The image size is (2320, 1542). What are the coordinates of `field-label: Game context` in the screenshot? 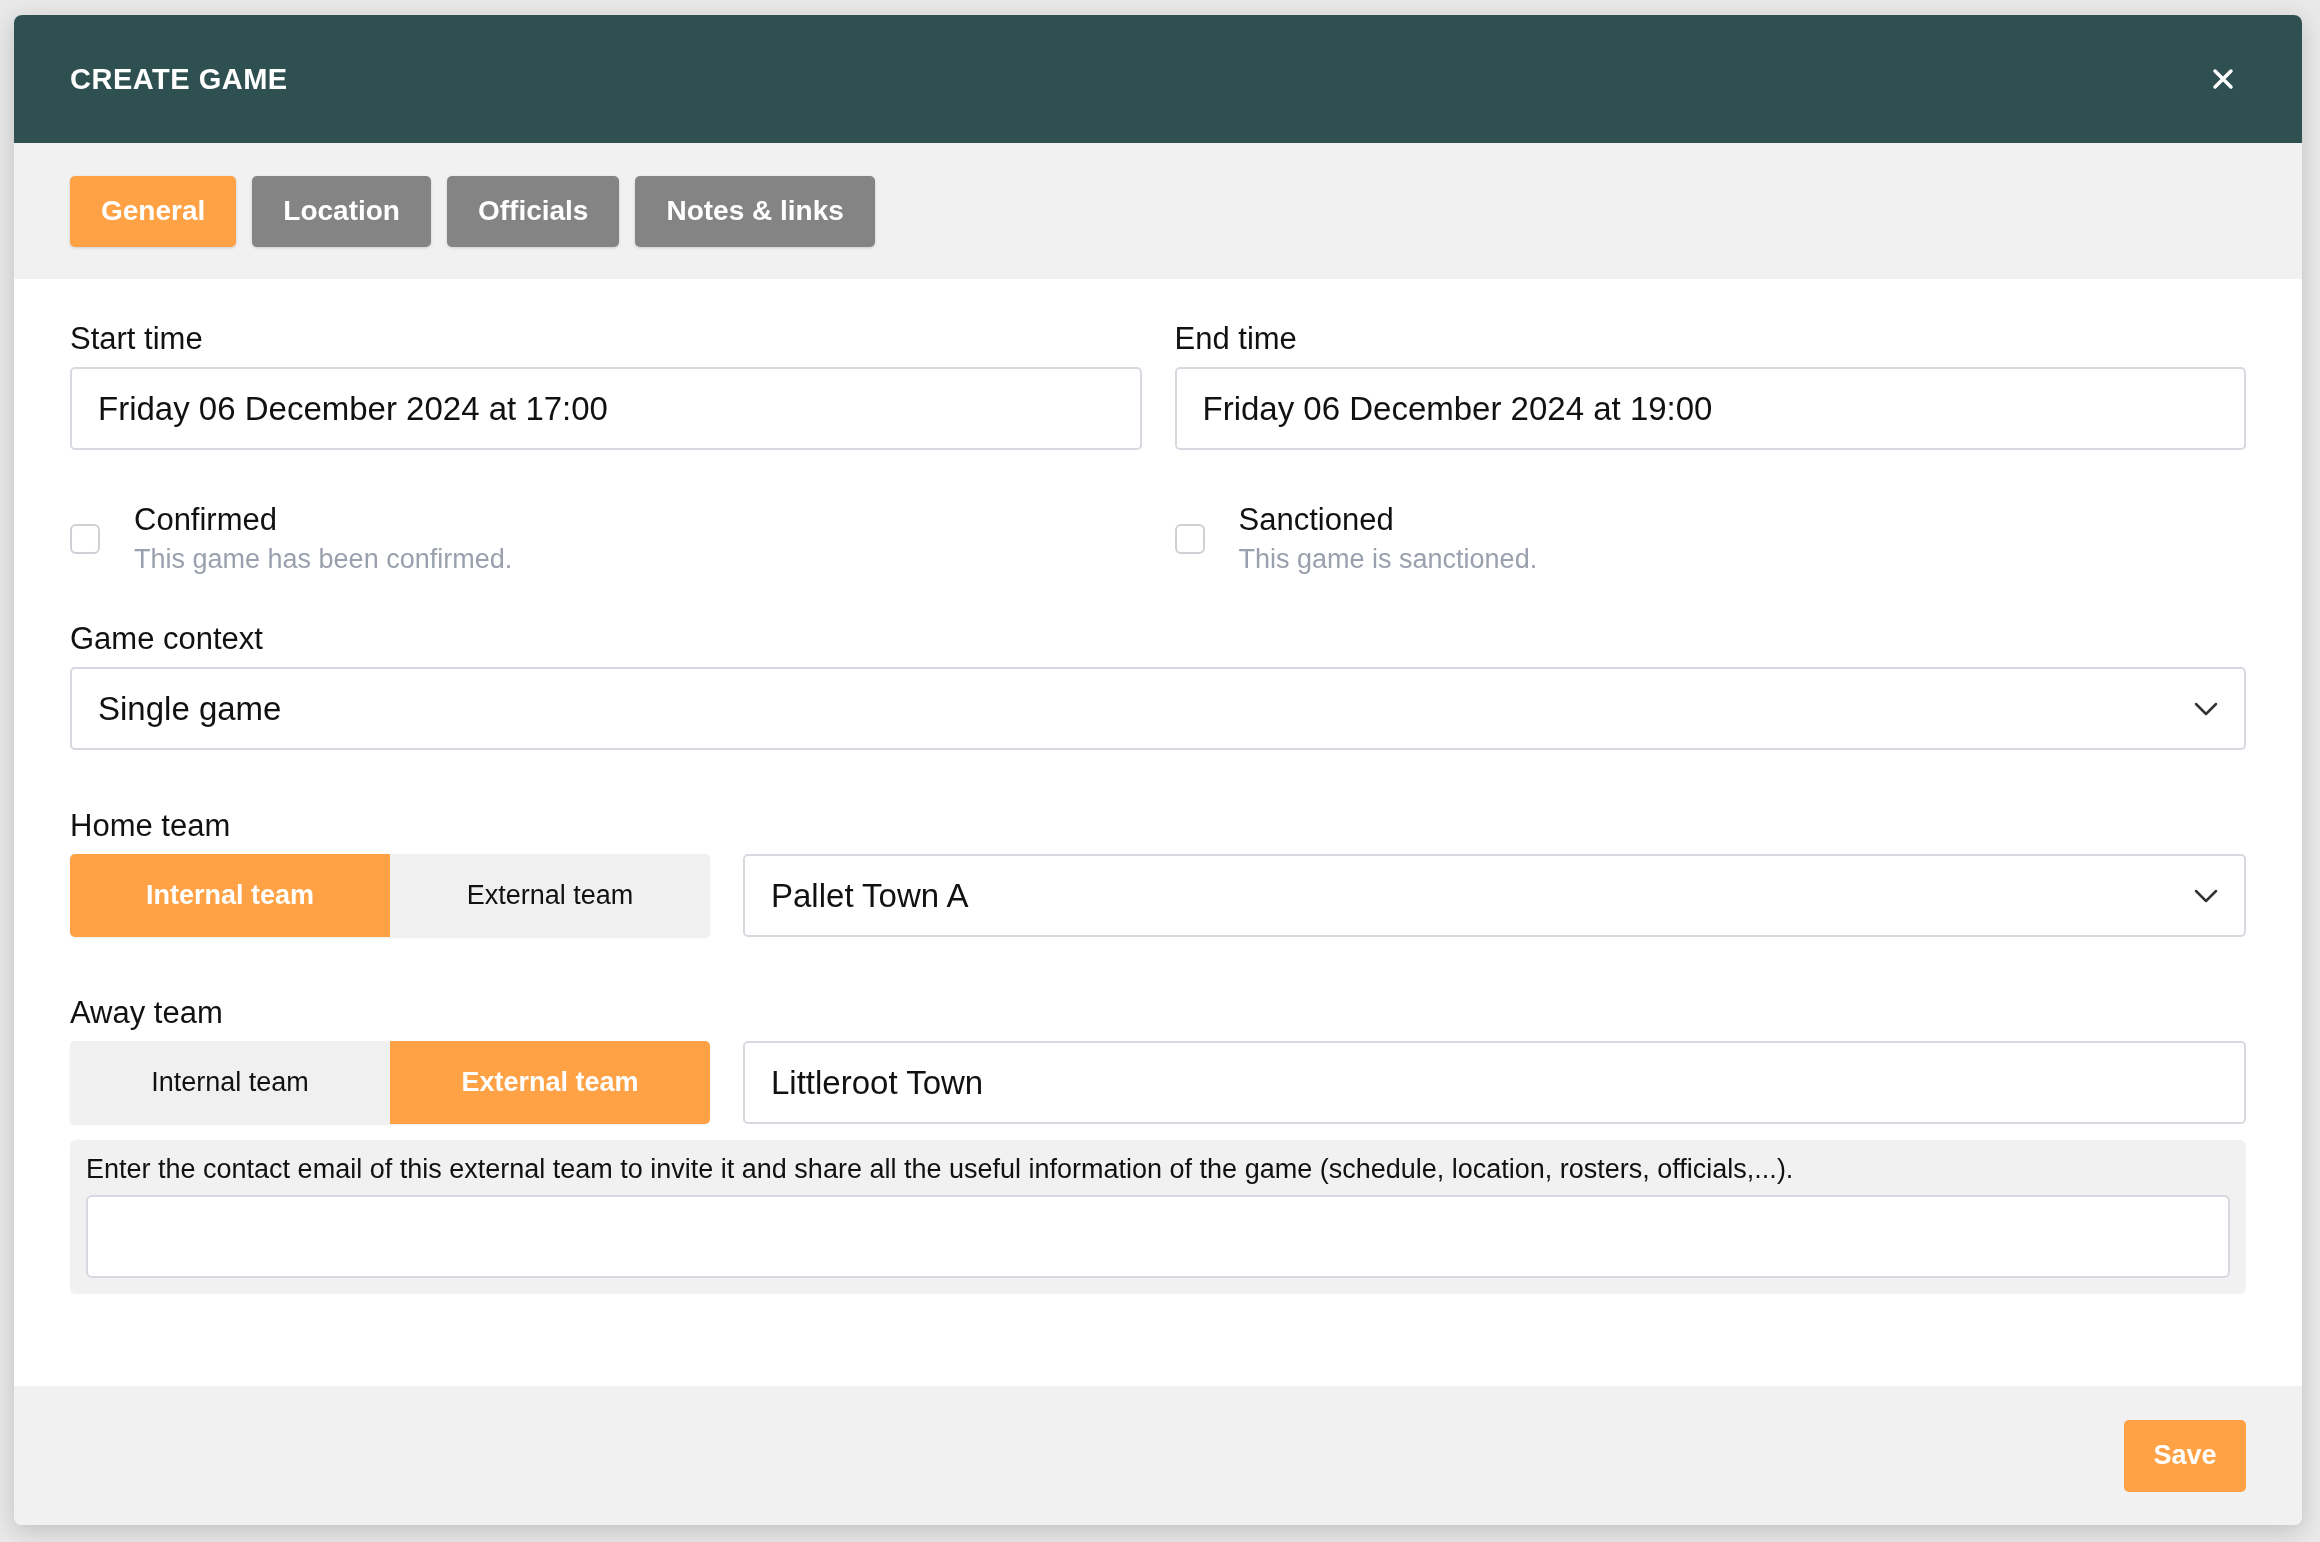 It's located at (167, 639).